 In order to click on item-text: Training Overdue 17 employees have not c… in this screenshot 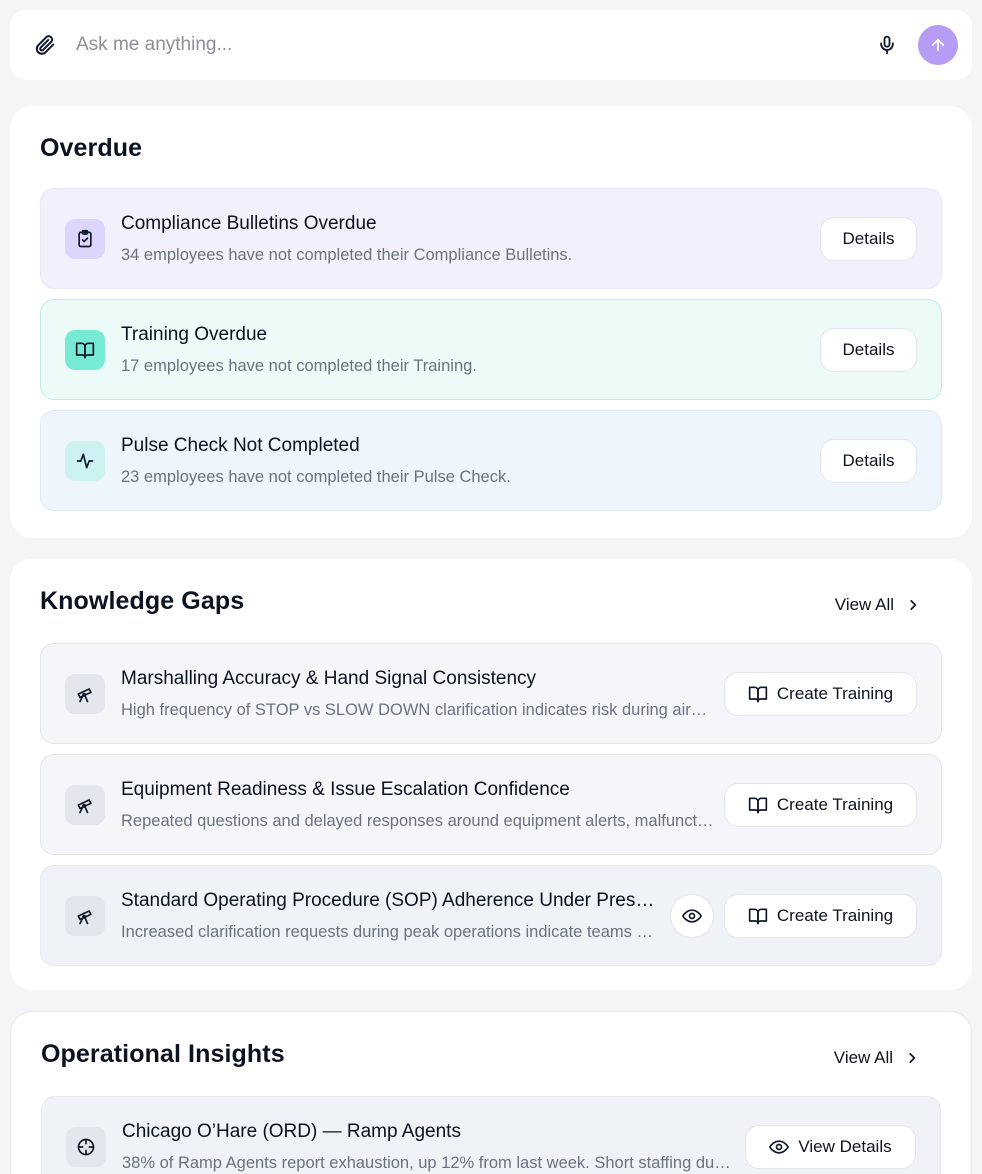, I will do `click(464, 350)`.